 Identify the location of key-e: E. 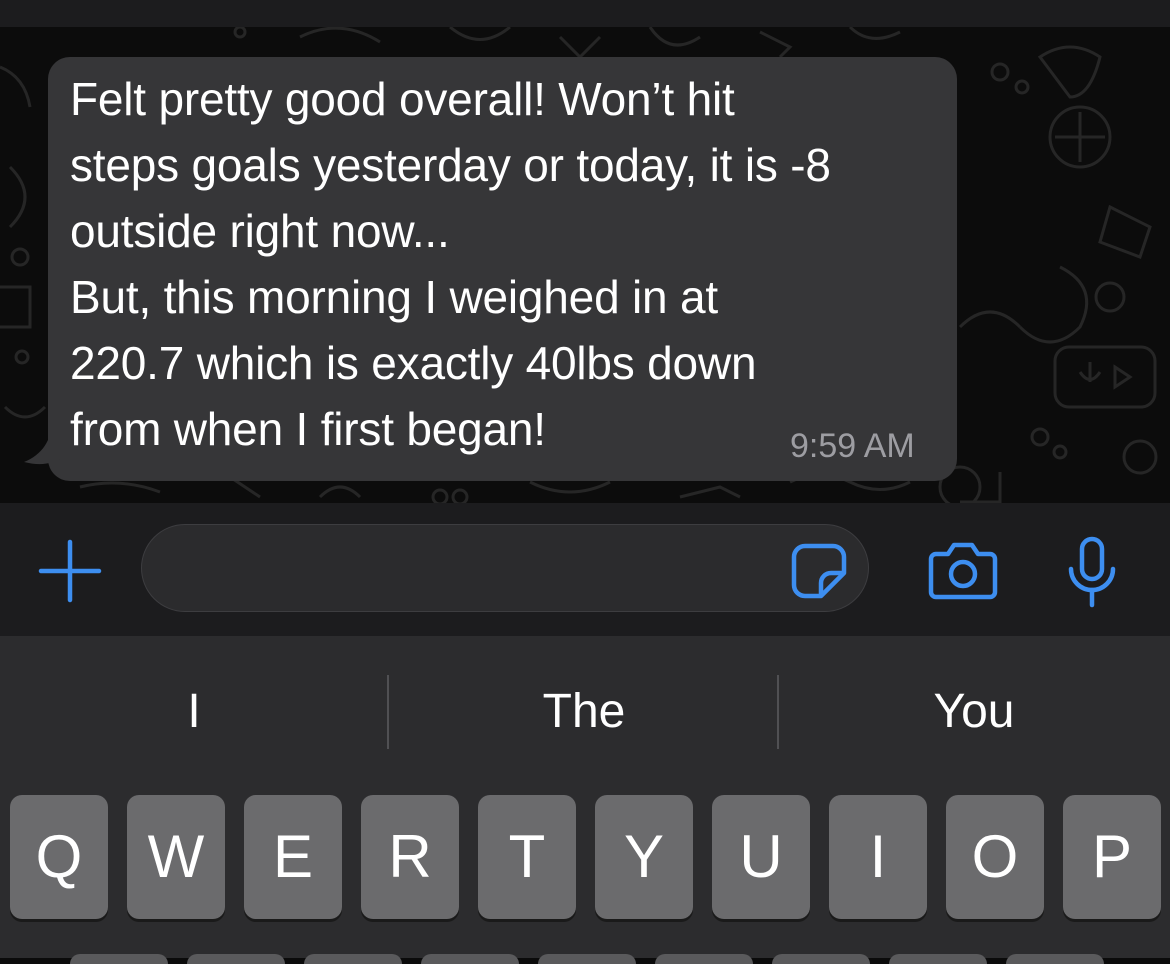
(293, 857).